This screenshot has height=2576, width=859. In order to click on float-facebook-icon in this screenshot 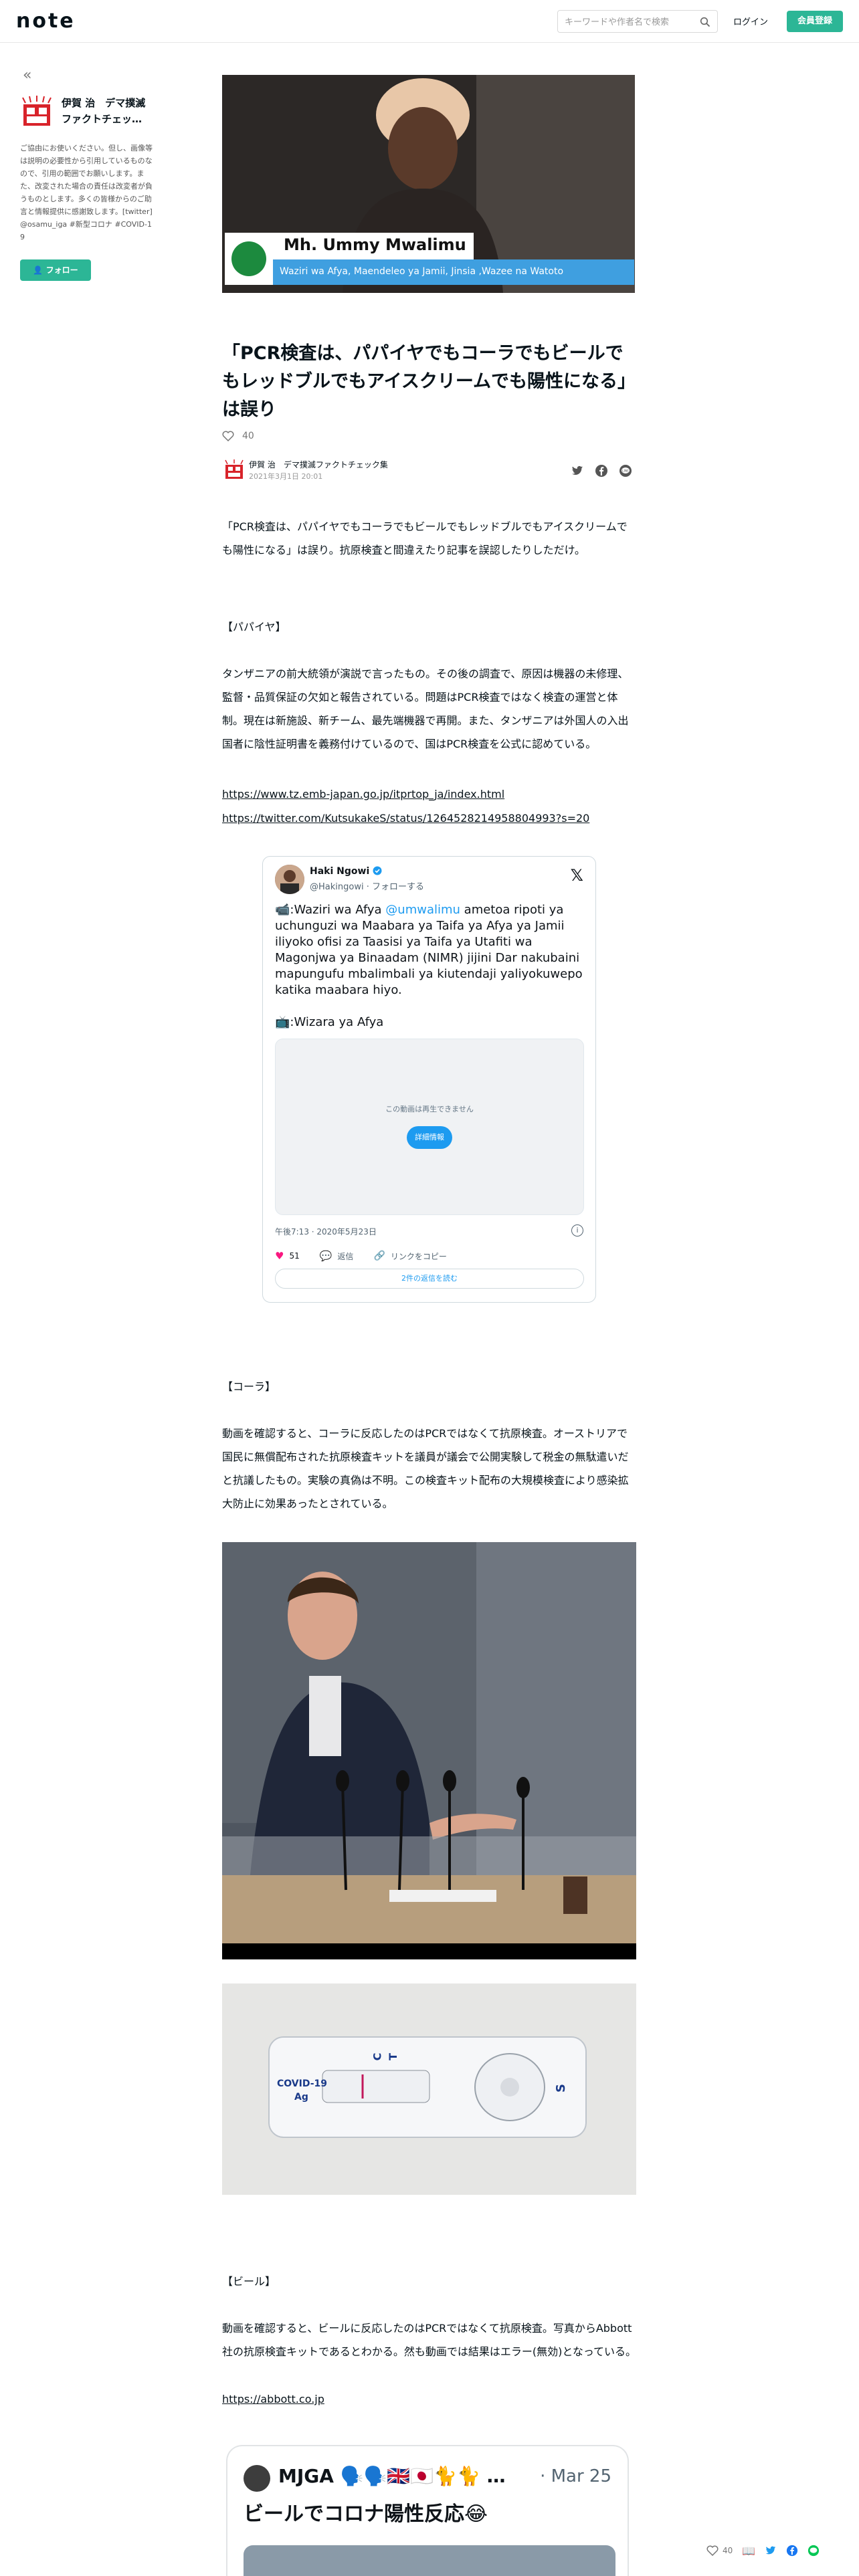, I will do `click(792, 2551)`.